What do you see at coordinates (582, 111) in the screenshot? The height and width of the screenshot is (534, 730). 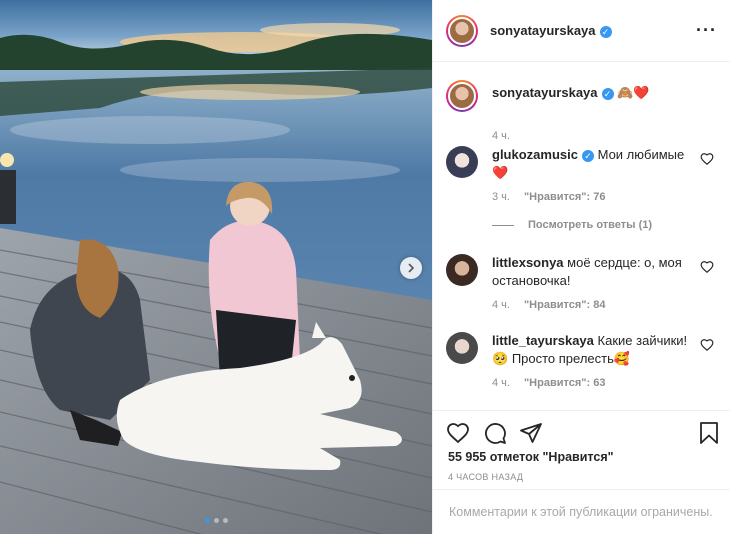 I see `caption-item: sonyatayurskaya ✓ 🙈❤️ 4 ч.` at bounding box center [582, 111].